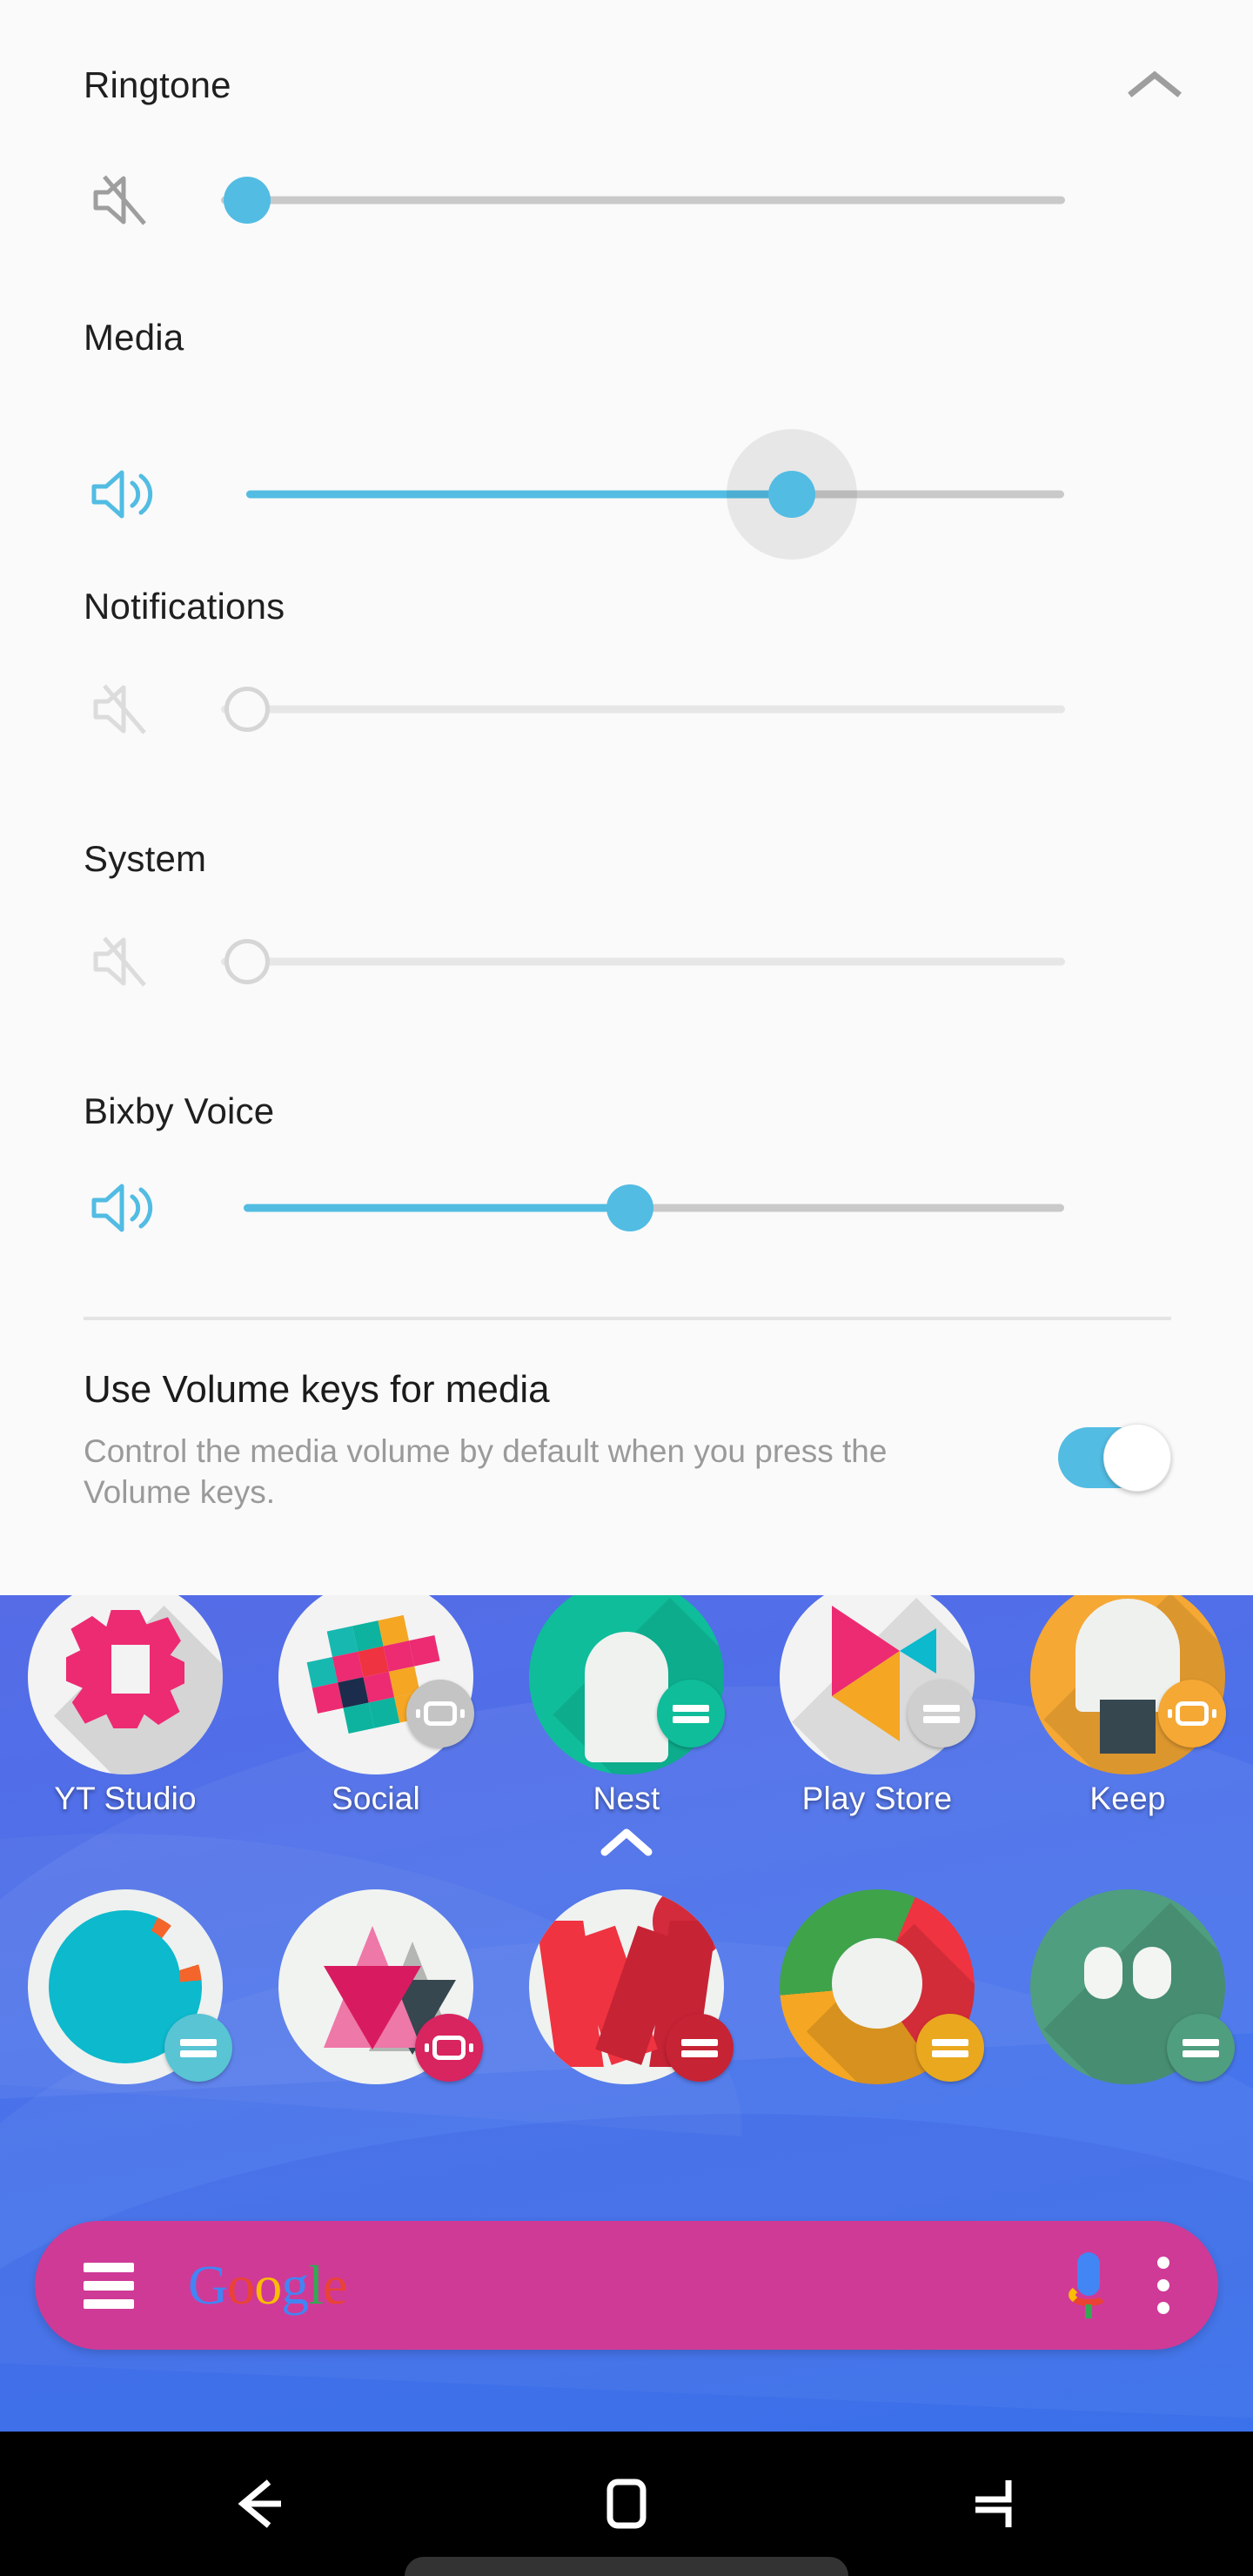  I want to click on app-label: Social, so click(376, 1799).